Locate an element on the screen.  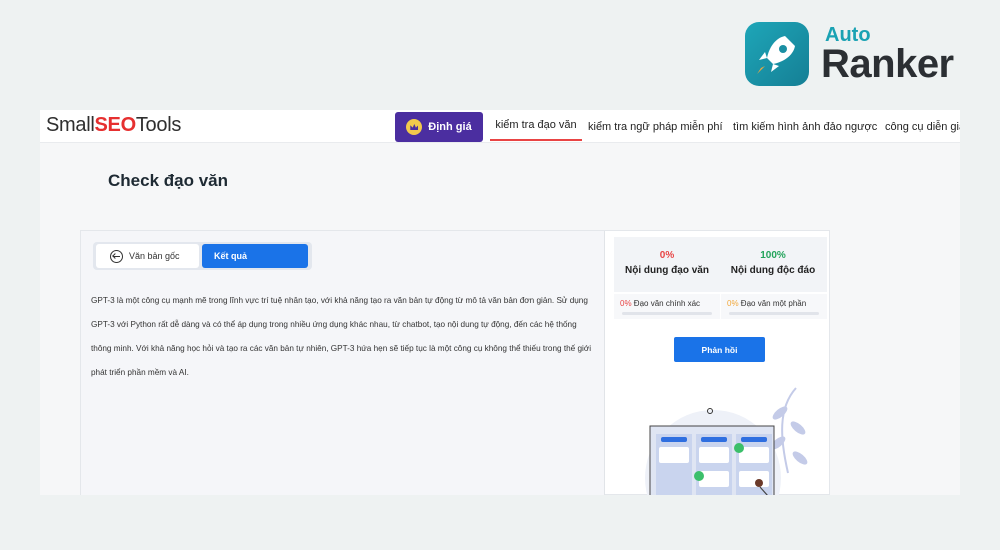
nav-plagiarism-checker: kiểm tra đạo văn is located at coordinates (536, 125).